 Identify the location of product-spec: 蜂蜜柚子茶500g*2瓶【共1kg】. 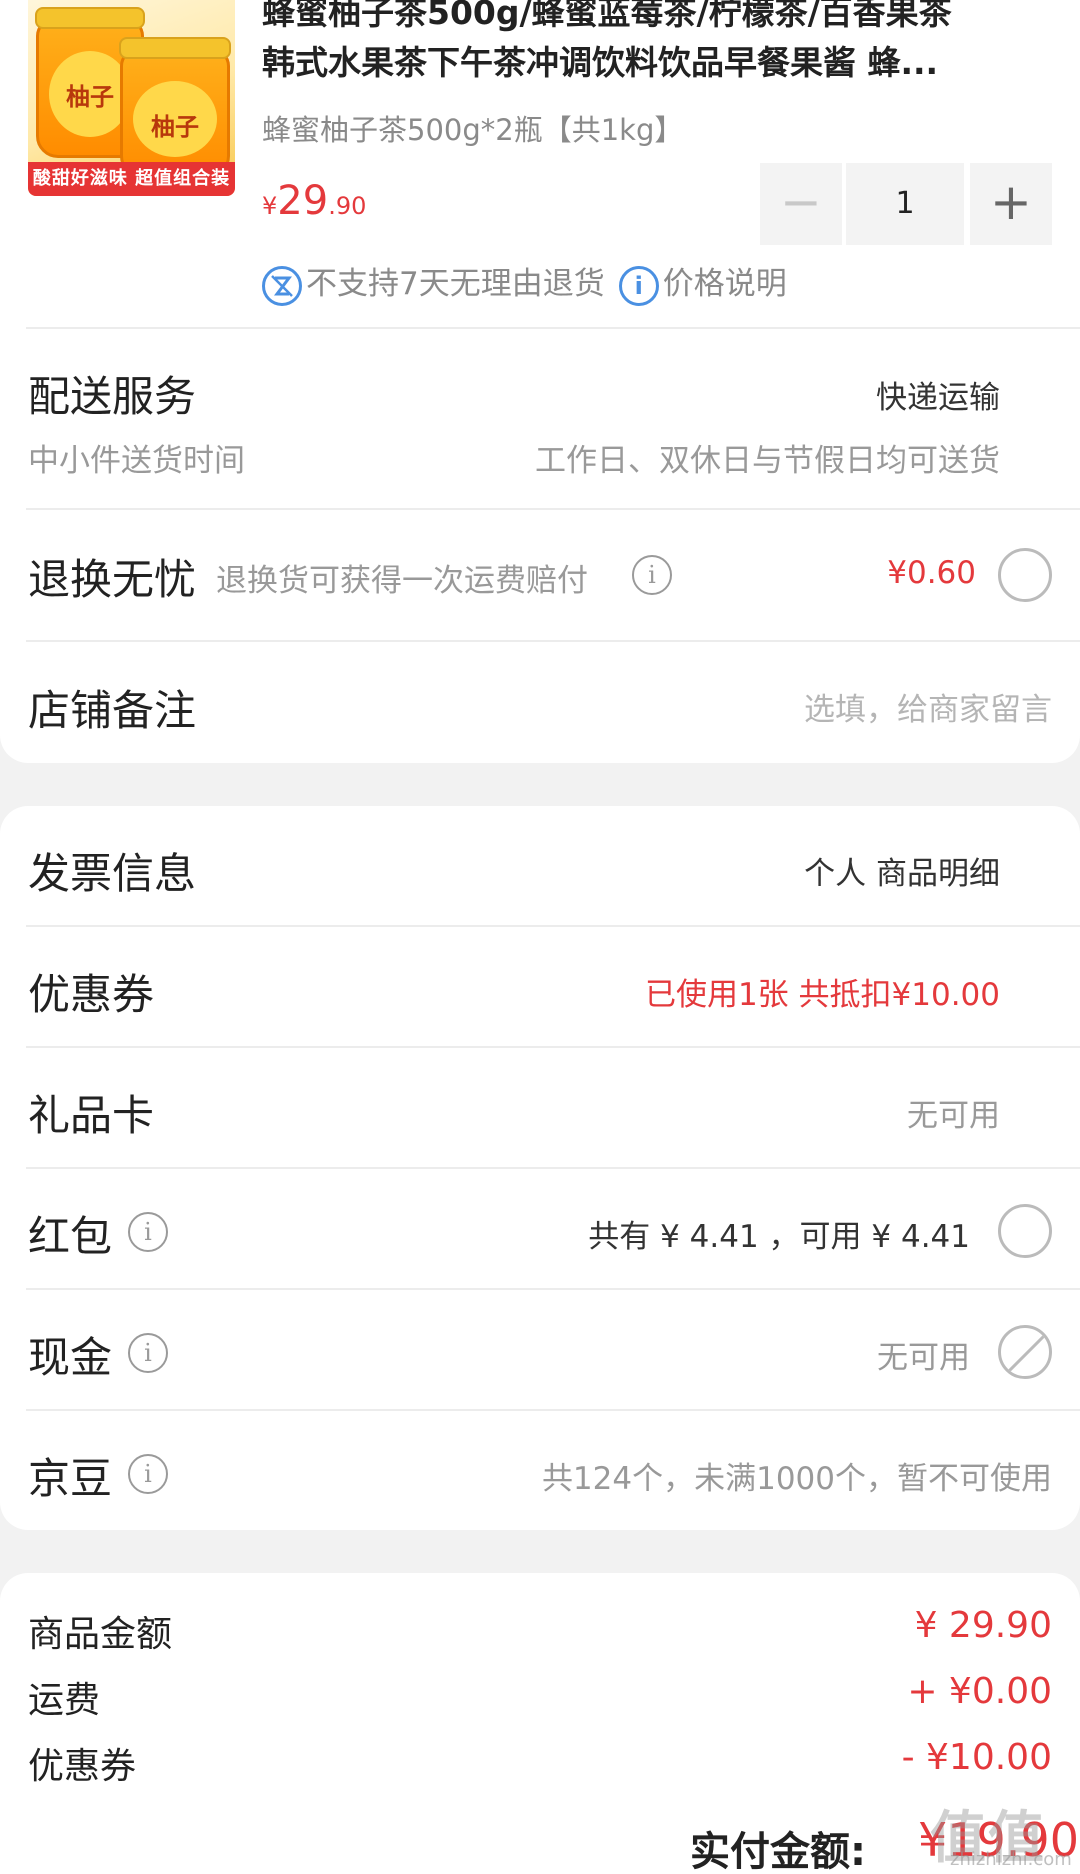
(472, 128).